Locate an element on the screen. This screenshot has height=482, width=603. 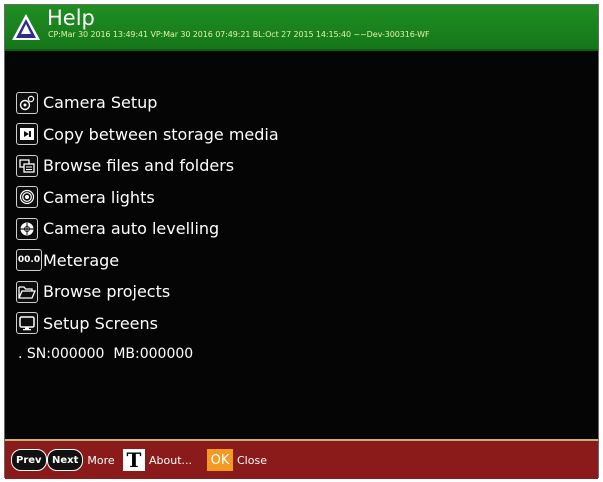
menu-item-setup-screens: Setup Screens is located at coordinates (147, 324).